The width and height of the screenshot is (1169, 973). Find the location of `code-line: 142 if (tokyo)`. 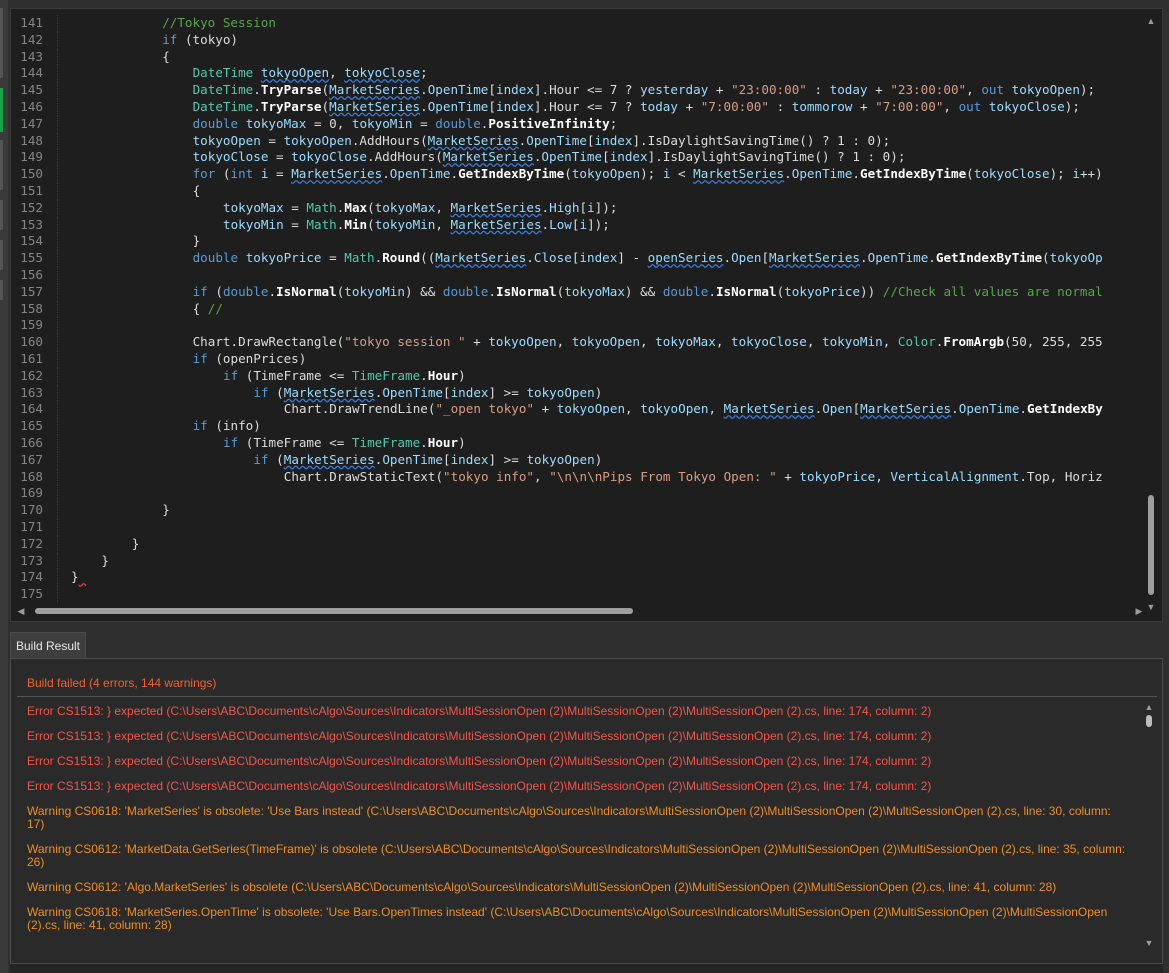

code-line: 142 if (tokyo) is located at coordinates (557, 40).